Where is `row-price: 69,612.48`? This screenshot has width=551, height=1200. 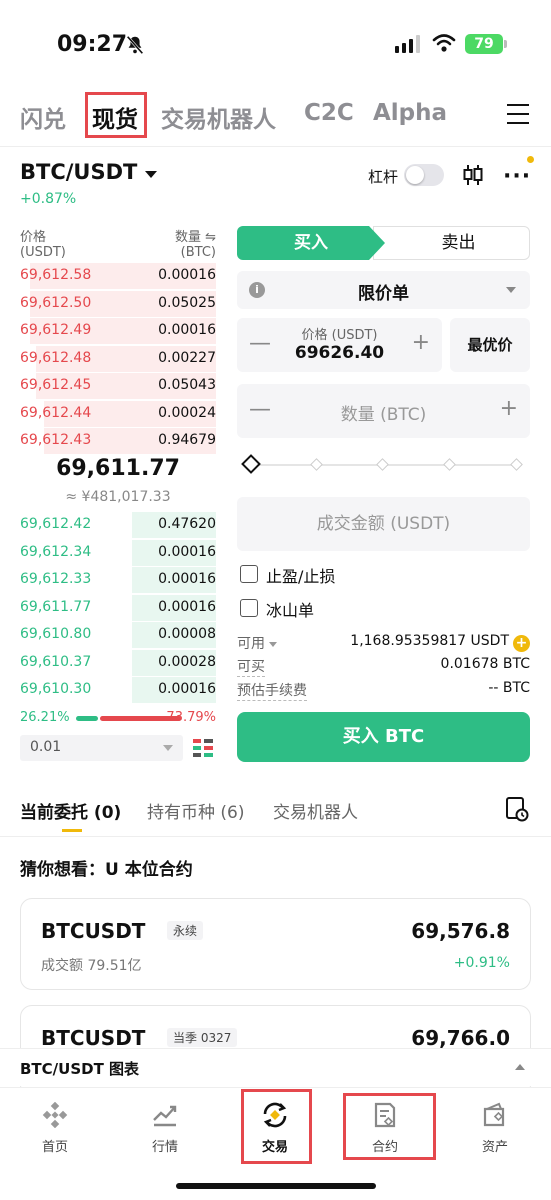
row-price: 69,612.48 is located at coordinates (56, 357).